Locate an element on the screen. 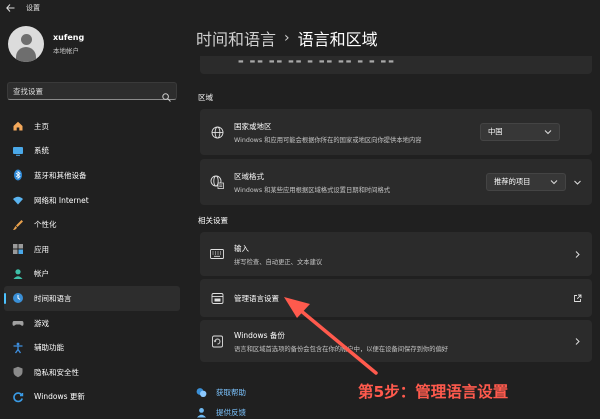  annotation-arrow is located at coordinates (331, 336).